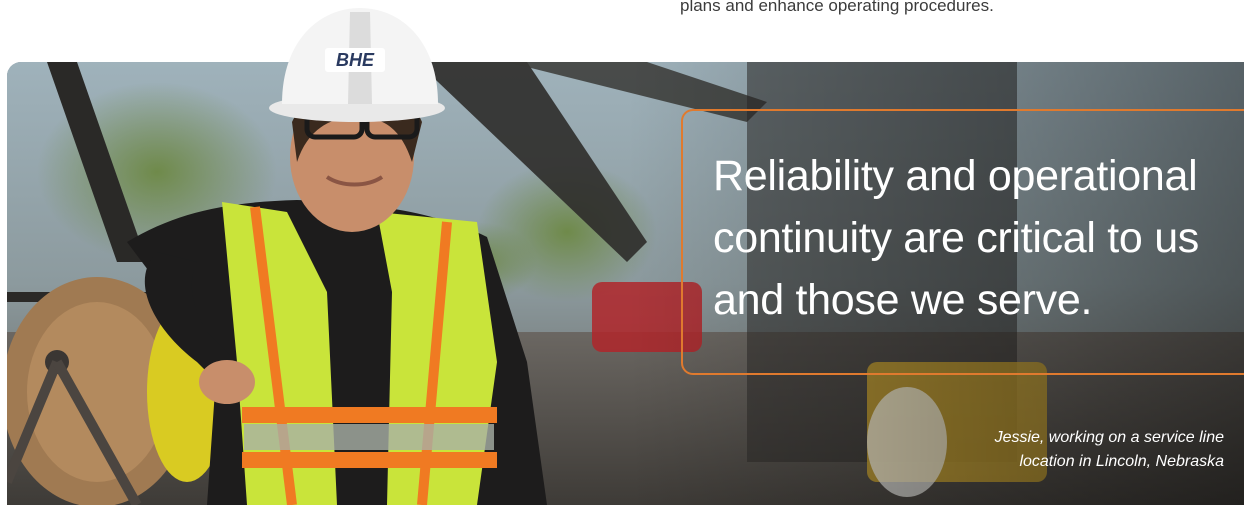 The image size is (1244, 505). What do you see at coordinates (837, 7) in the screenshot?
I see `intro-trailing-text: plans and enhance operating procedures.` at bounding box center [837, 7].